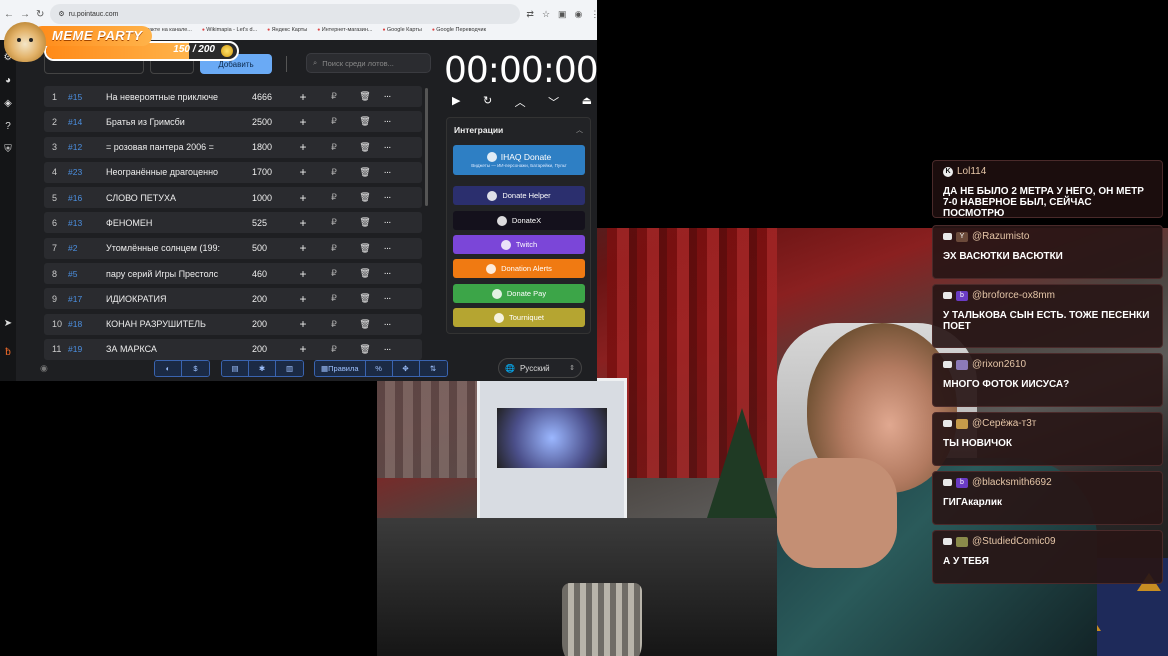 This screenshot has width=1168, height=656. I want to click on integration-button: Donate Helper, so click(519, 195).